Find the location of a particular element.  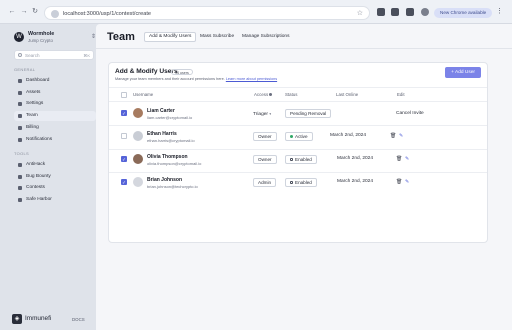

header-divider is located at coordinates (304, 48).